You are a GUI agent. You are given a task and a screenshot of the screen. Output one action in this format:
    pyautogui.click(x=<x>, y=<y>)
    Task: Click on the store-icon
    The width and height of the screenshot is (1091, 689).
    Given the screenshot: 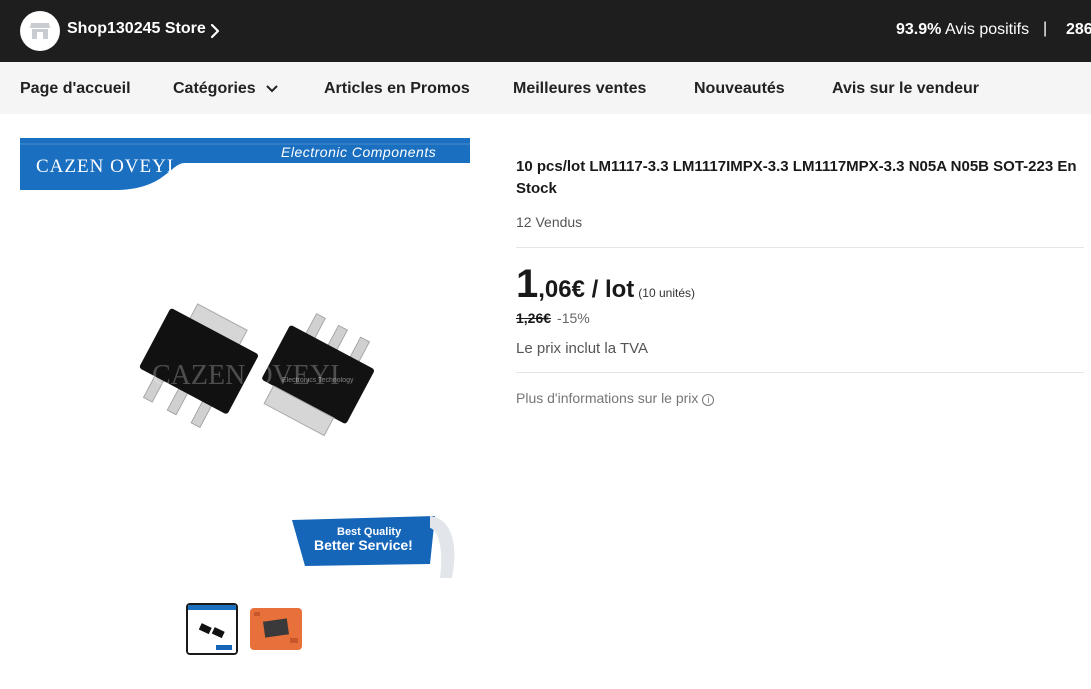 What is the action you would take?
    pyautogui.click(x=40, y=31)
    